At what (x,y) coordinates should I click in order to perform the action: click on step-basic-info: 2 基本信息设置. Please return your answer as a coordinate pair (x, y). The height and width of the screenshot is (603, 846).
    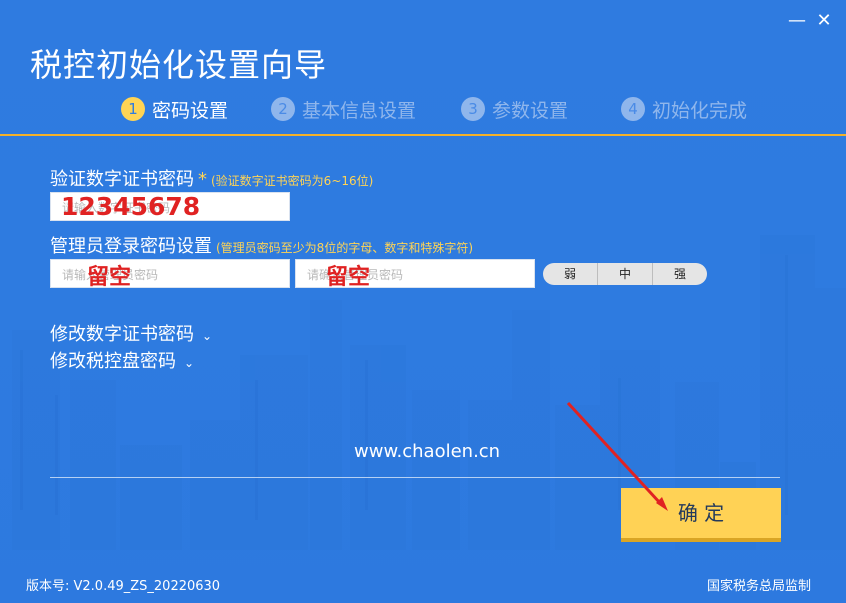
    Looking at the image, I should click on (343, 109).